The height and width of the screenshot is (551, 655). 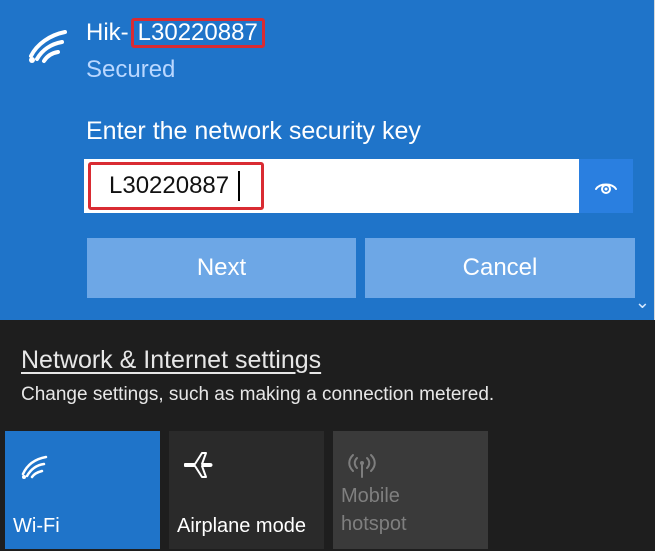 What do you see at coordinates (253, 131) in the screenshot?
I see `security-key-label: Enter the network security key` at bounding box center [253, 131].